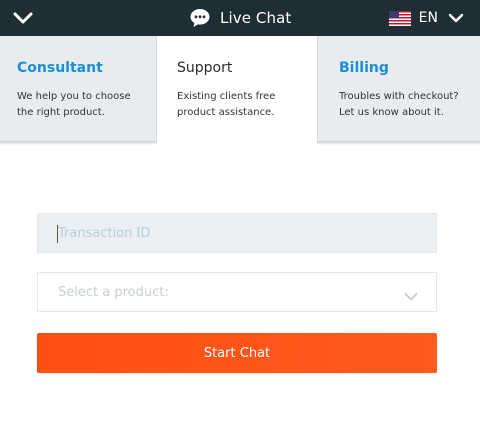 This screenshot has width=480, height=439. I want to click on tab-consultant-title: Consultant, so click(60, 68).